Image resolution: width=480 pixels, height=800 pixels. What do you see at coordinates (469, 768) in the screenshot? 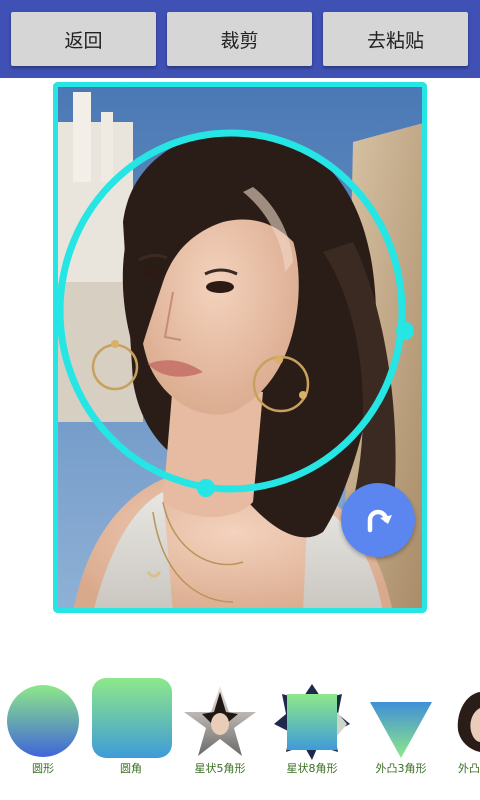
I see `shape-convex-label: 外凸` at bounding box center [469, 768].